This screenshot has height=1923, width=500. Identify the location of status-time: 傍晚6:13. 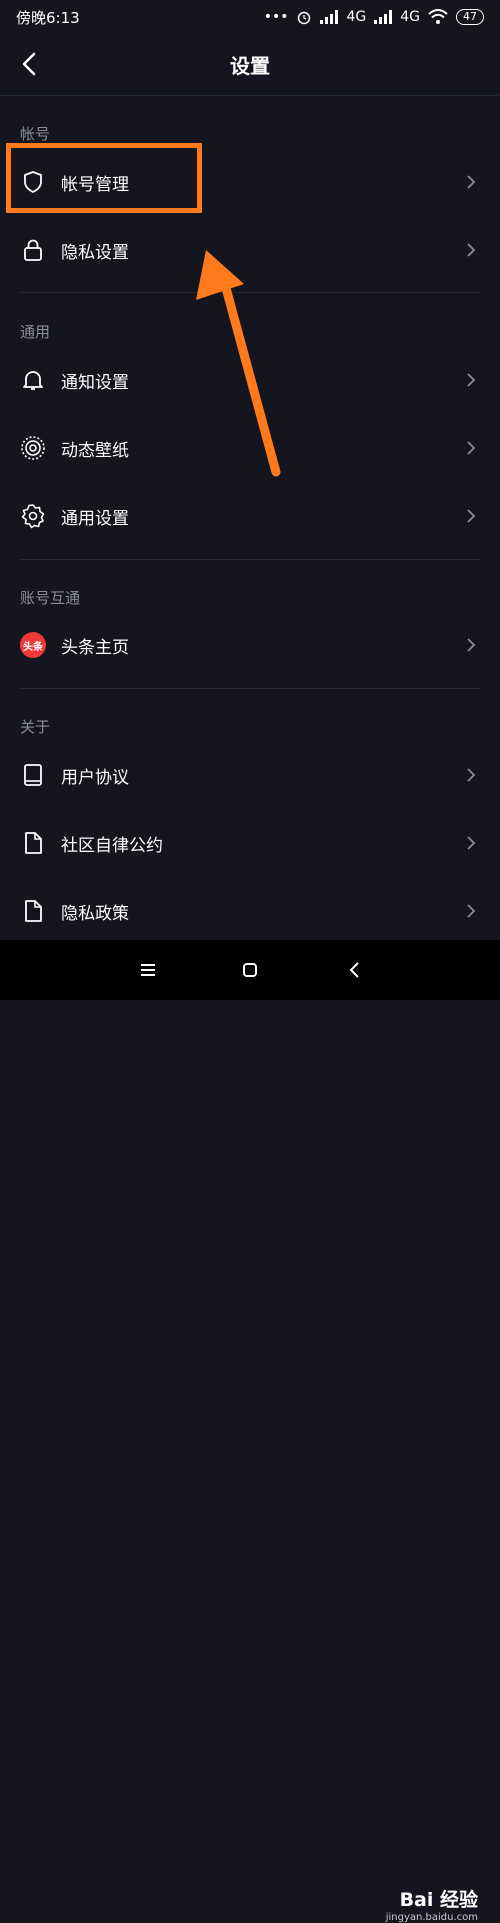
(48, 17).